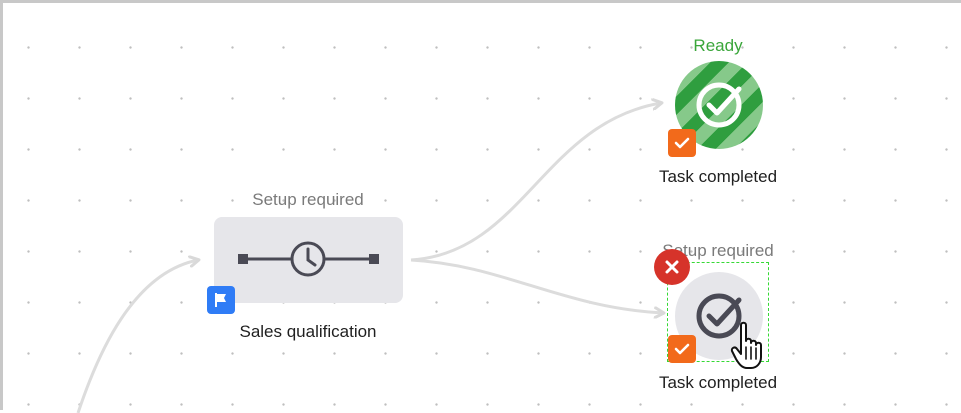 This screenshot has width=961, height=413. I want to click on pending-task-label: Task completed, so click(718, 382).